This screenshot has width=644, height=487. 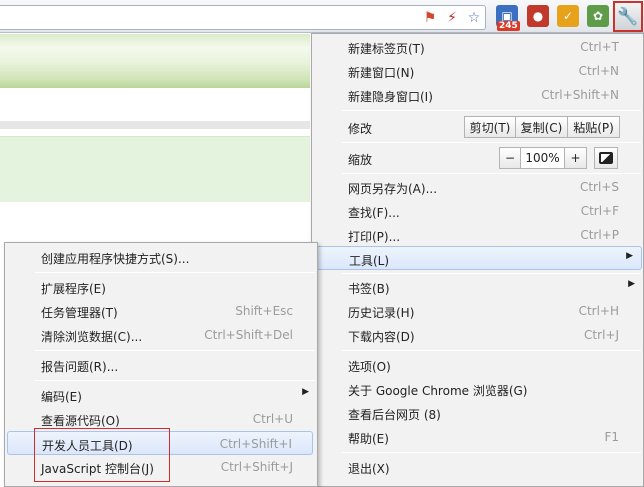 What do you see at coordinates (272, 419) in the screenshot?
I see `menu-shortcut: Ctrl+U` at bounding box center [272, 419].